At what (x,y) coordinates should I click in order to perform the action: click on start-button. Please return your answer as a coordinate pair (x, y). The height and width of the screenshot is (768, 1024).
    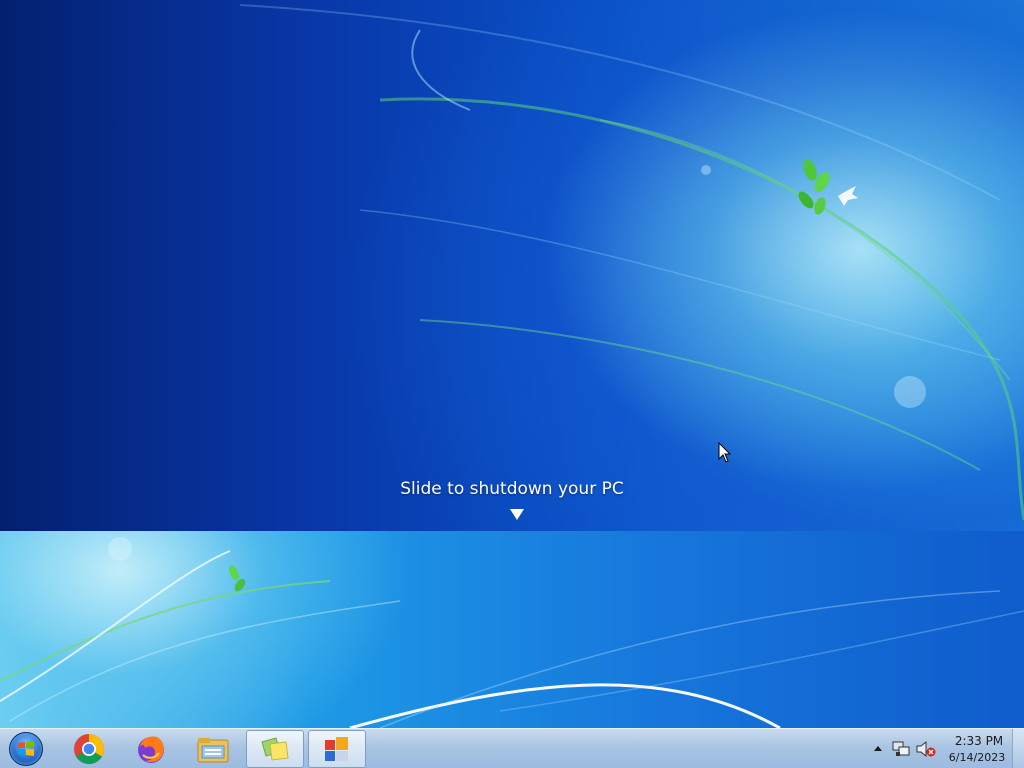
    Looking at the image, I should click on (26, 749).